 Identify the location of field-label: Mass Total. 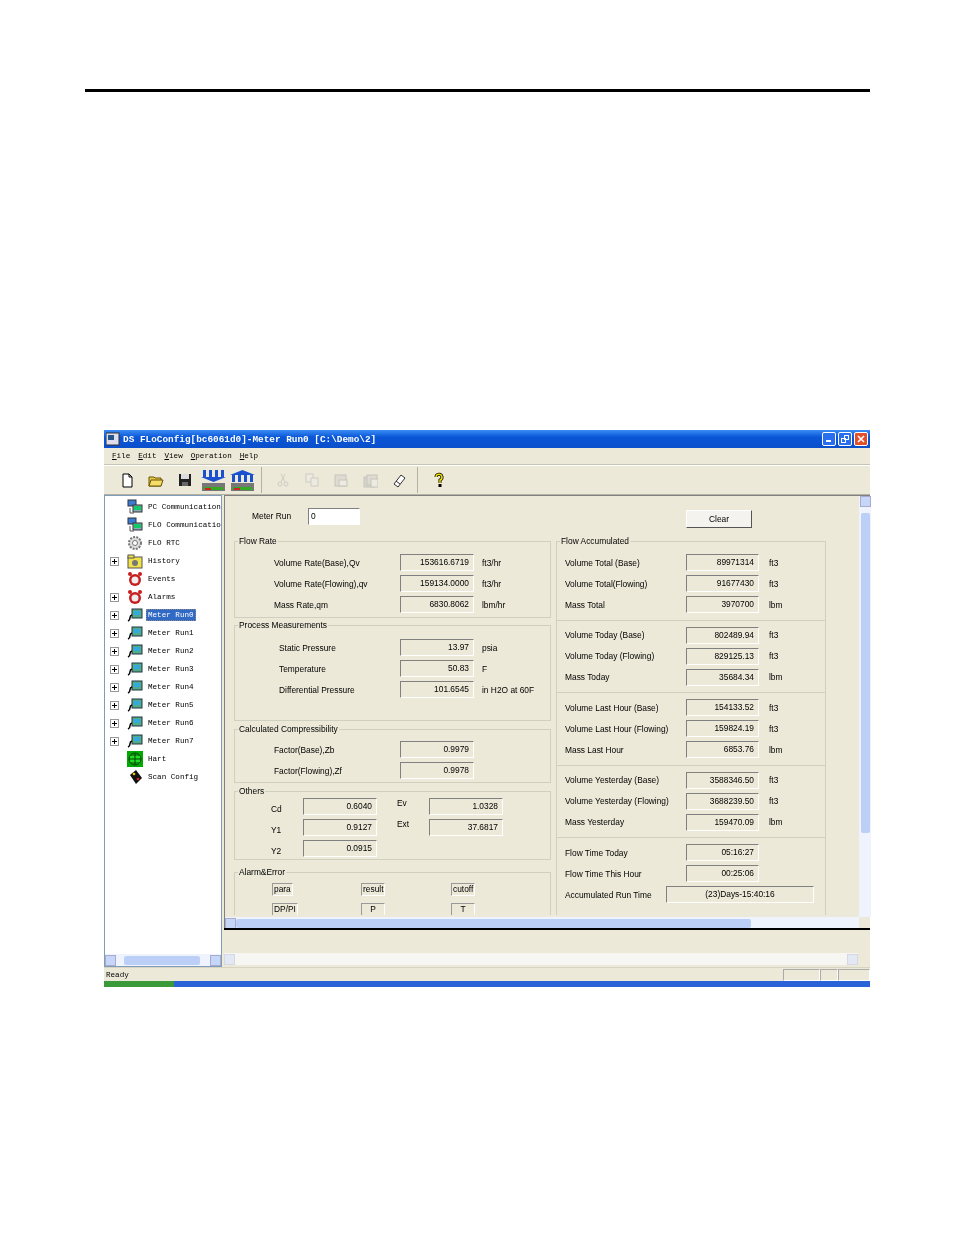
(585, 604).